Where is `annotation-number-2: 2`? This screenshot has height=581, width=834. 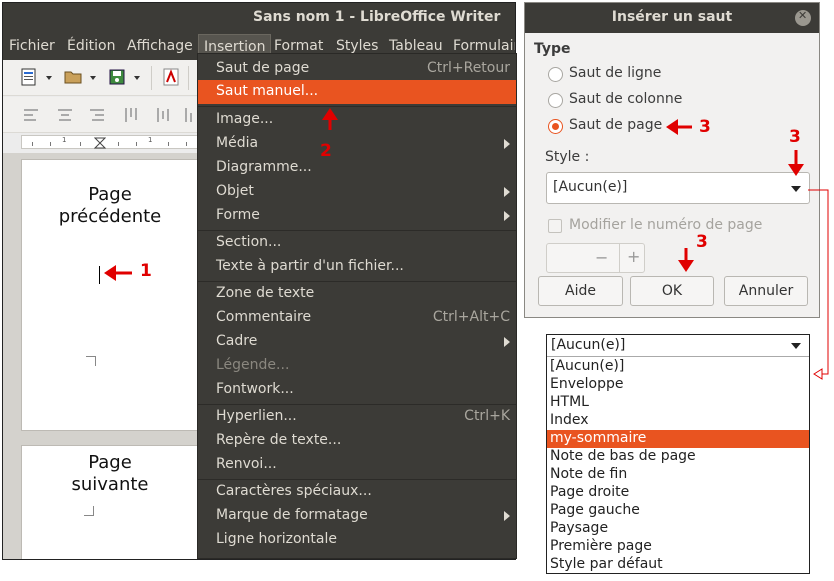
annotation-number-2: 2 is located at coordinates (326, 151).